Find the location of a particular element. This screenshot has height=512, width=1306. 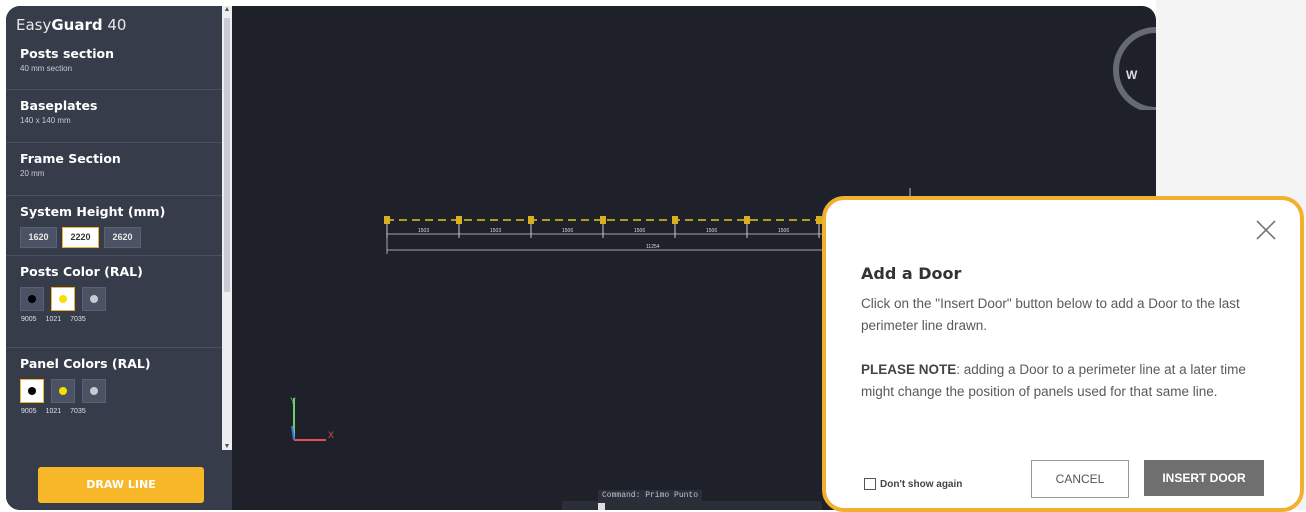

posts-color-section: Posts Color (RAL) 9005 1021 7035 is located at coordinates (114, 302).